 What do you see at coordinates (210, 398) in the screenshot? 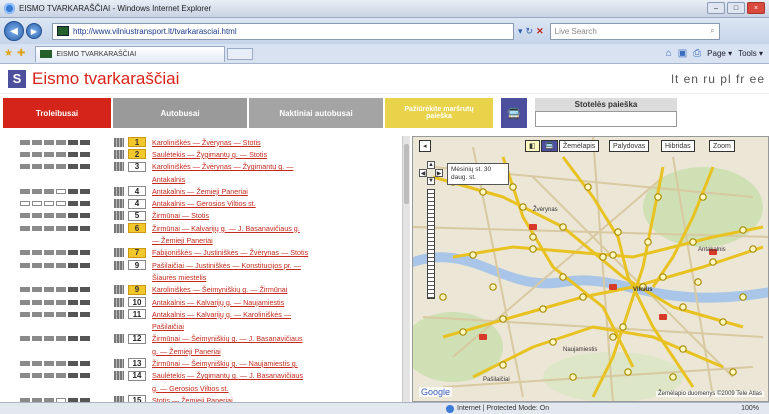
I see `route-row: 15 Stotis — Žemieji Paneriai` at bounding box center [210, 398].